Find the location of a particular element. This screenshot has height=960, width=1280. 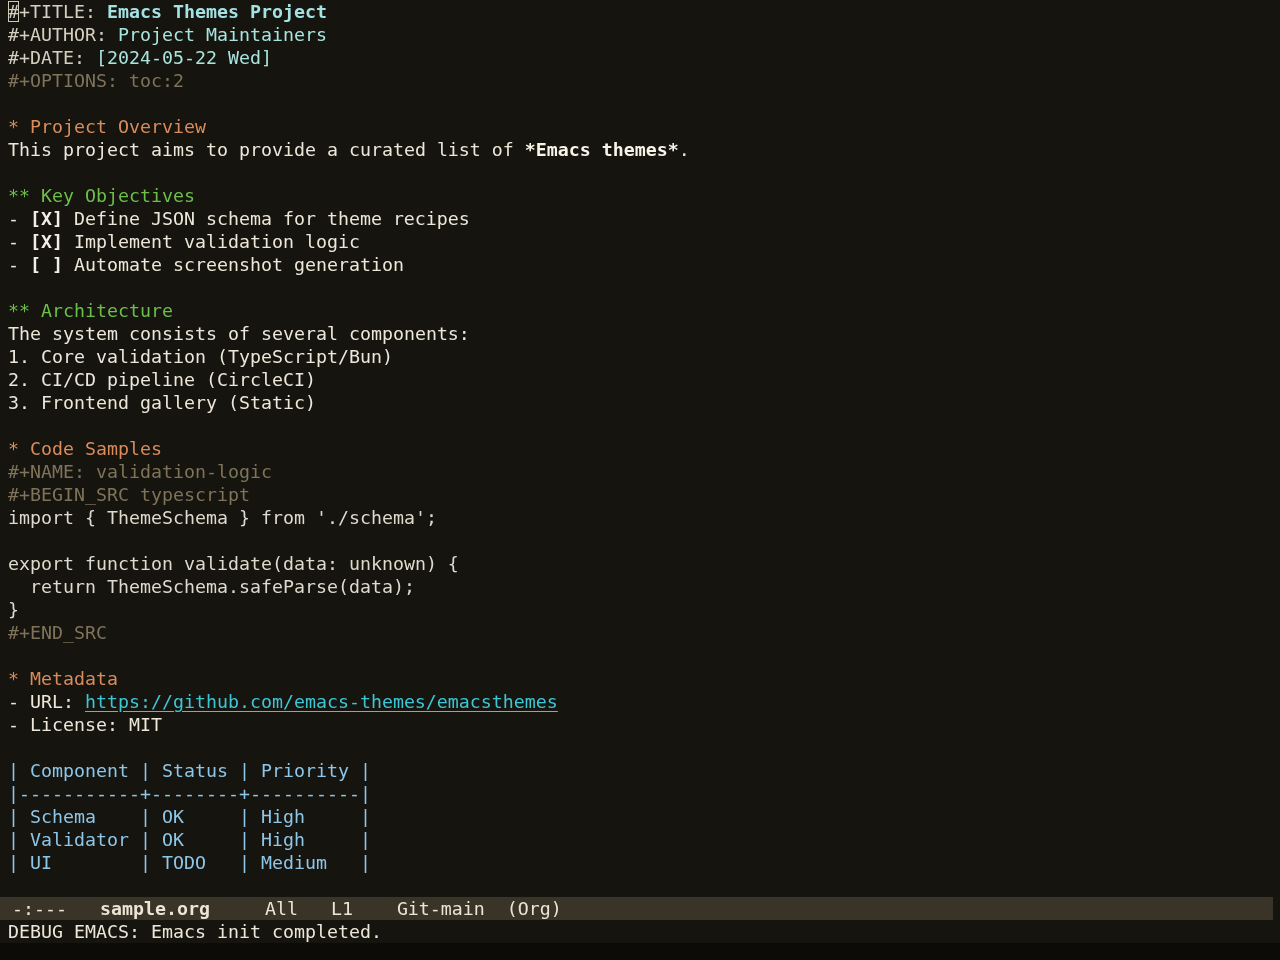

text-line: 2. CI/CD pipeline (CircleCI) is located at coordinates (162, 379).